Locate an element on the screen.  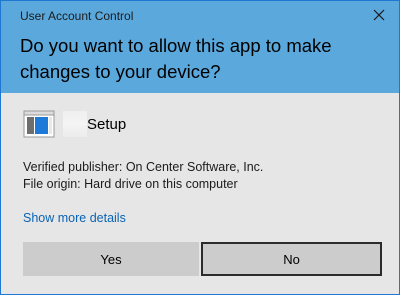
app-name: Setup is located at coordinates (107, 124).